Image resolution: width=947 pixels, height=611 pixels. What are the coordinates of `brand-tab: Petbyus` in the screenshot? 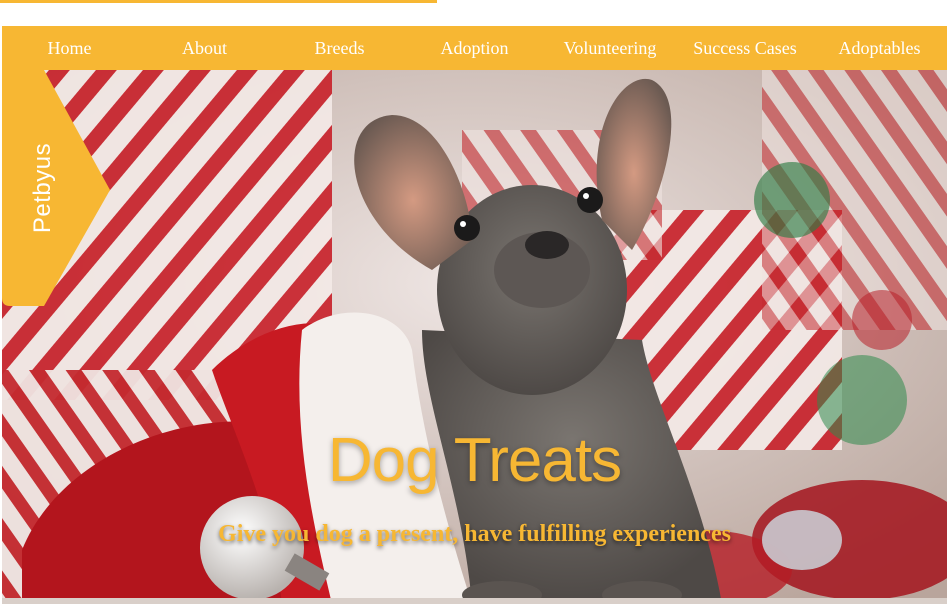 It's located at (57, 188).